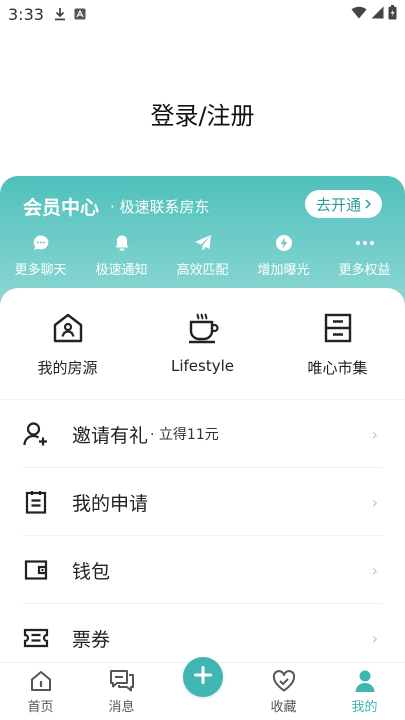  What do you see at coordinates (202, 14) in the screenshot?
I see `status-bar: 3:33` at bounding box center [202, 14].